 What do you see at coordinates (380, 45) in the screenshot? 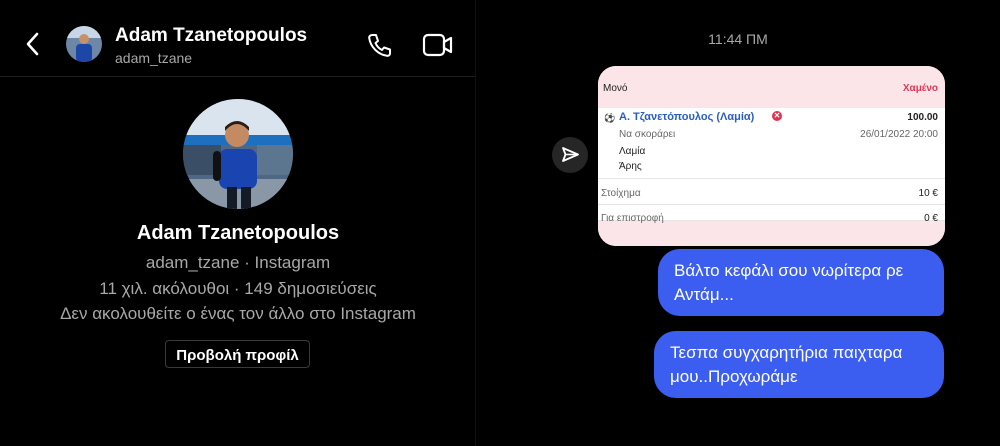
I see `phone-icon` at bounding box center [380, 45].